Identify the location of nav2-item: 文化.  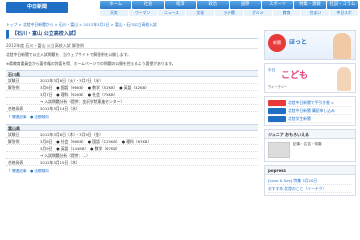
(200, 13).